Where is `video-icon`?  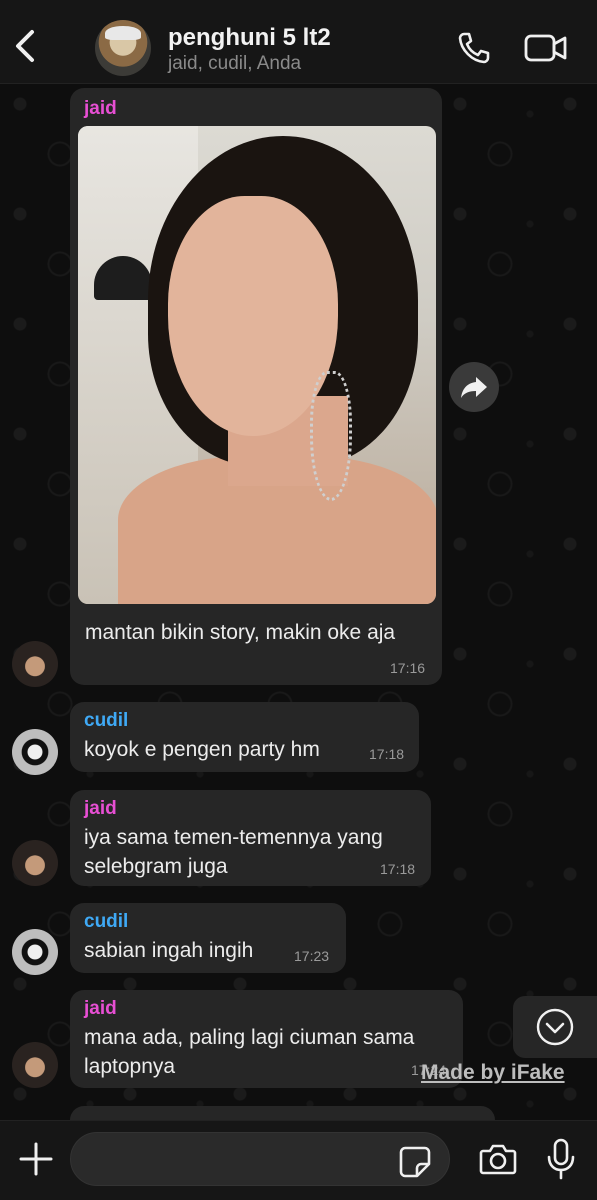
video-icon is located at coordinates (546, 48).